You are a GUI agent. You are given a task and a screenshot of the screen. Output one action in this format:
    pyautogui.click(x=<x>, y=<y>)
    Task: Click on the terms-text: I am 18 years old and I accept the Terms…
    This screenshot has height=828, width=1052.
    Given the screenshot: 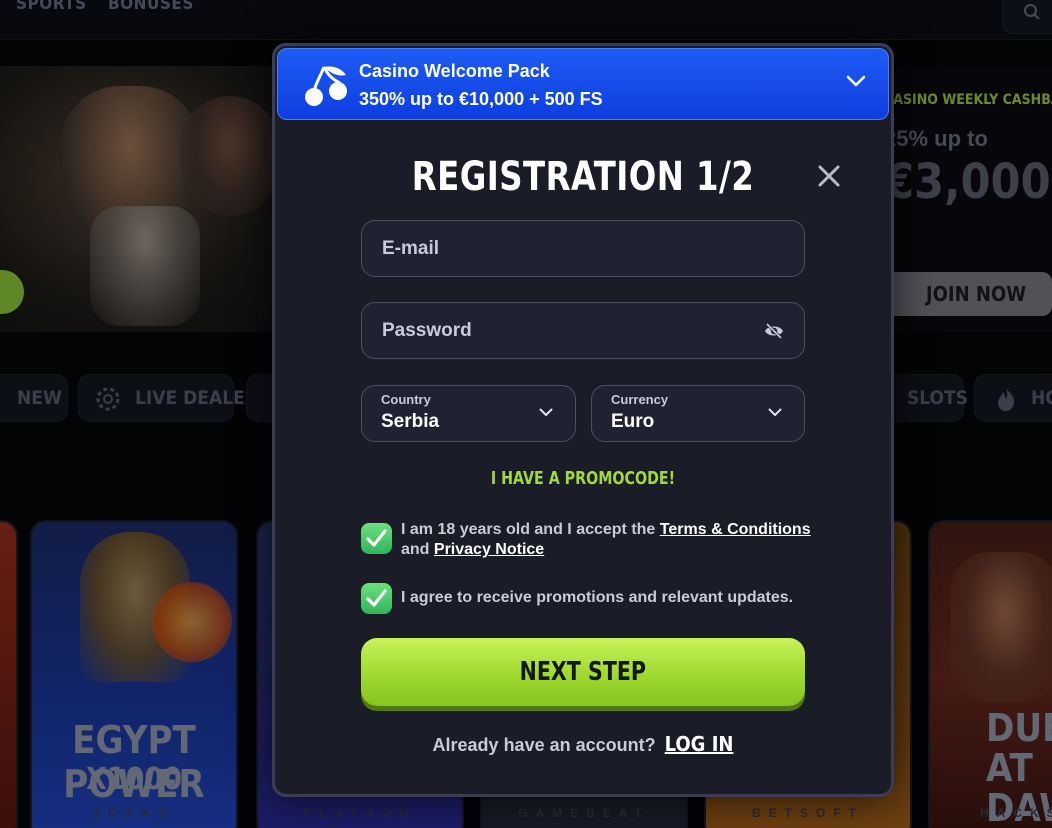 What is the action you would take?
    pyautogui.click(x=606, y=540)
    